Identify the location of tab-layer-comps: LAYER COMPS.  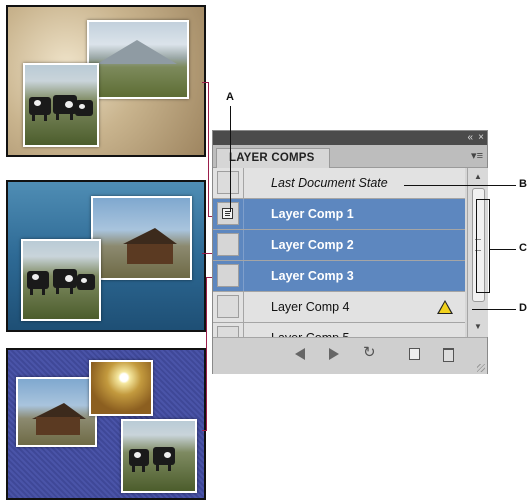
(273, 158).